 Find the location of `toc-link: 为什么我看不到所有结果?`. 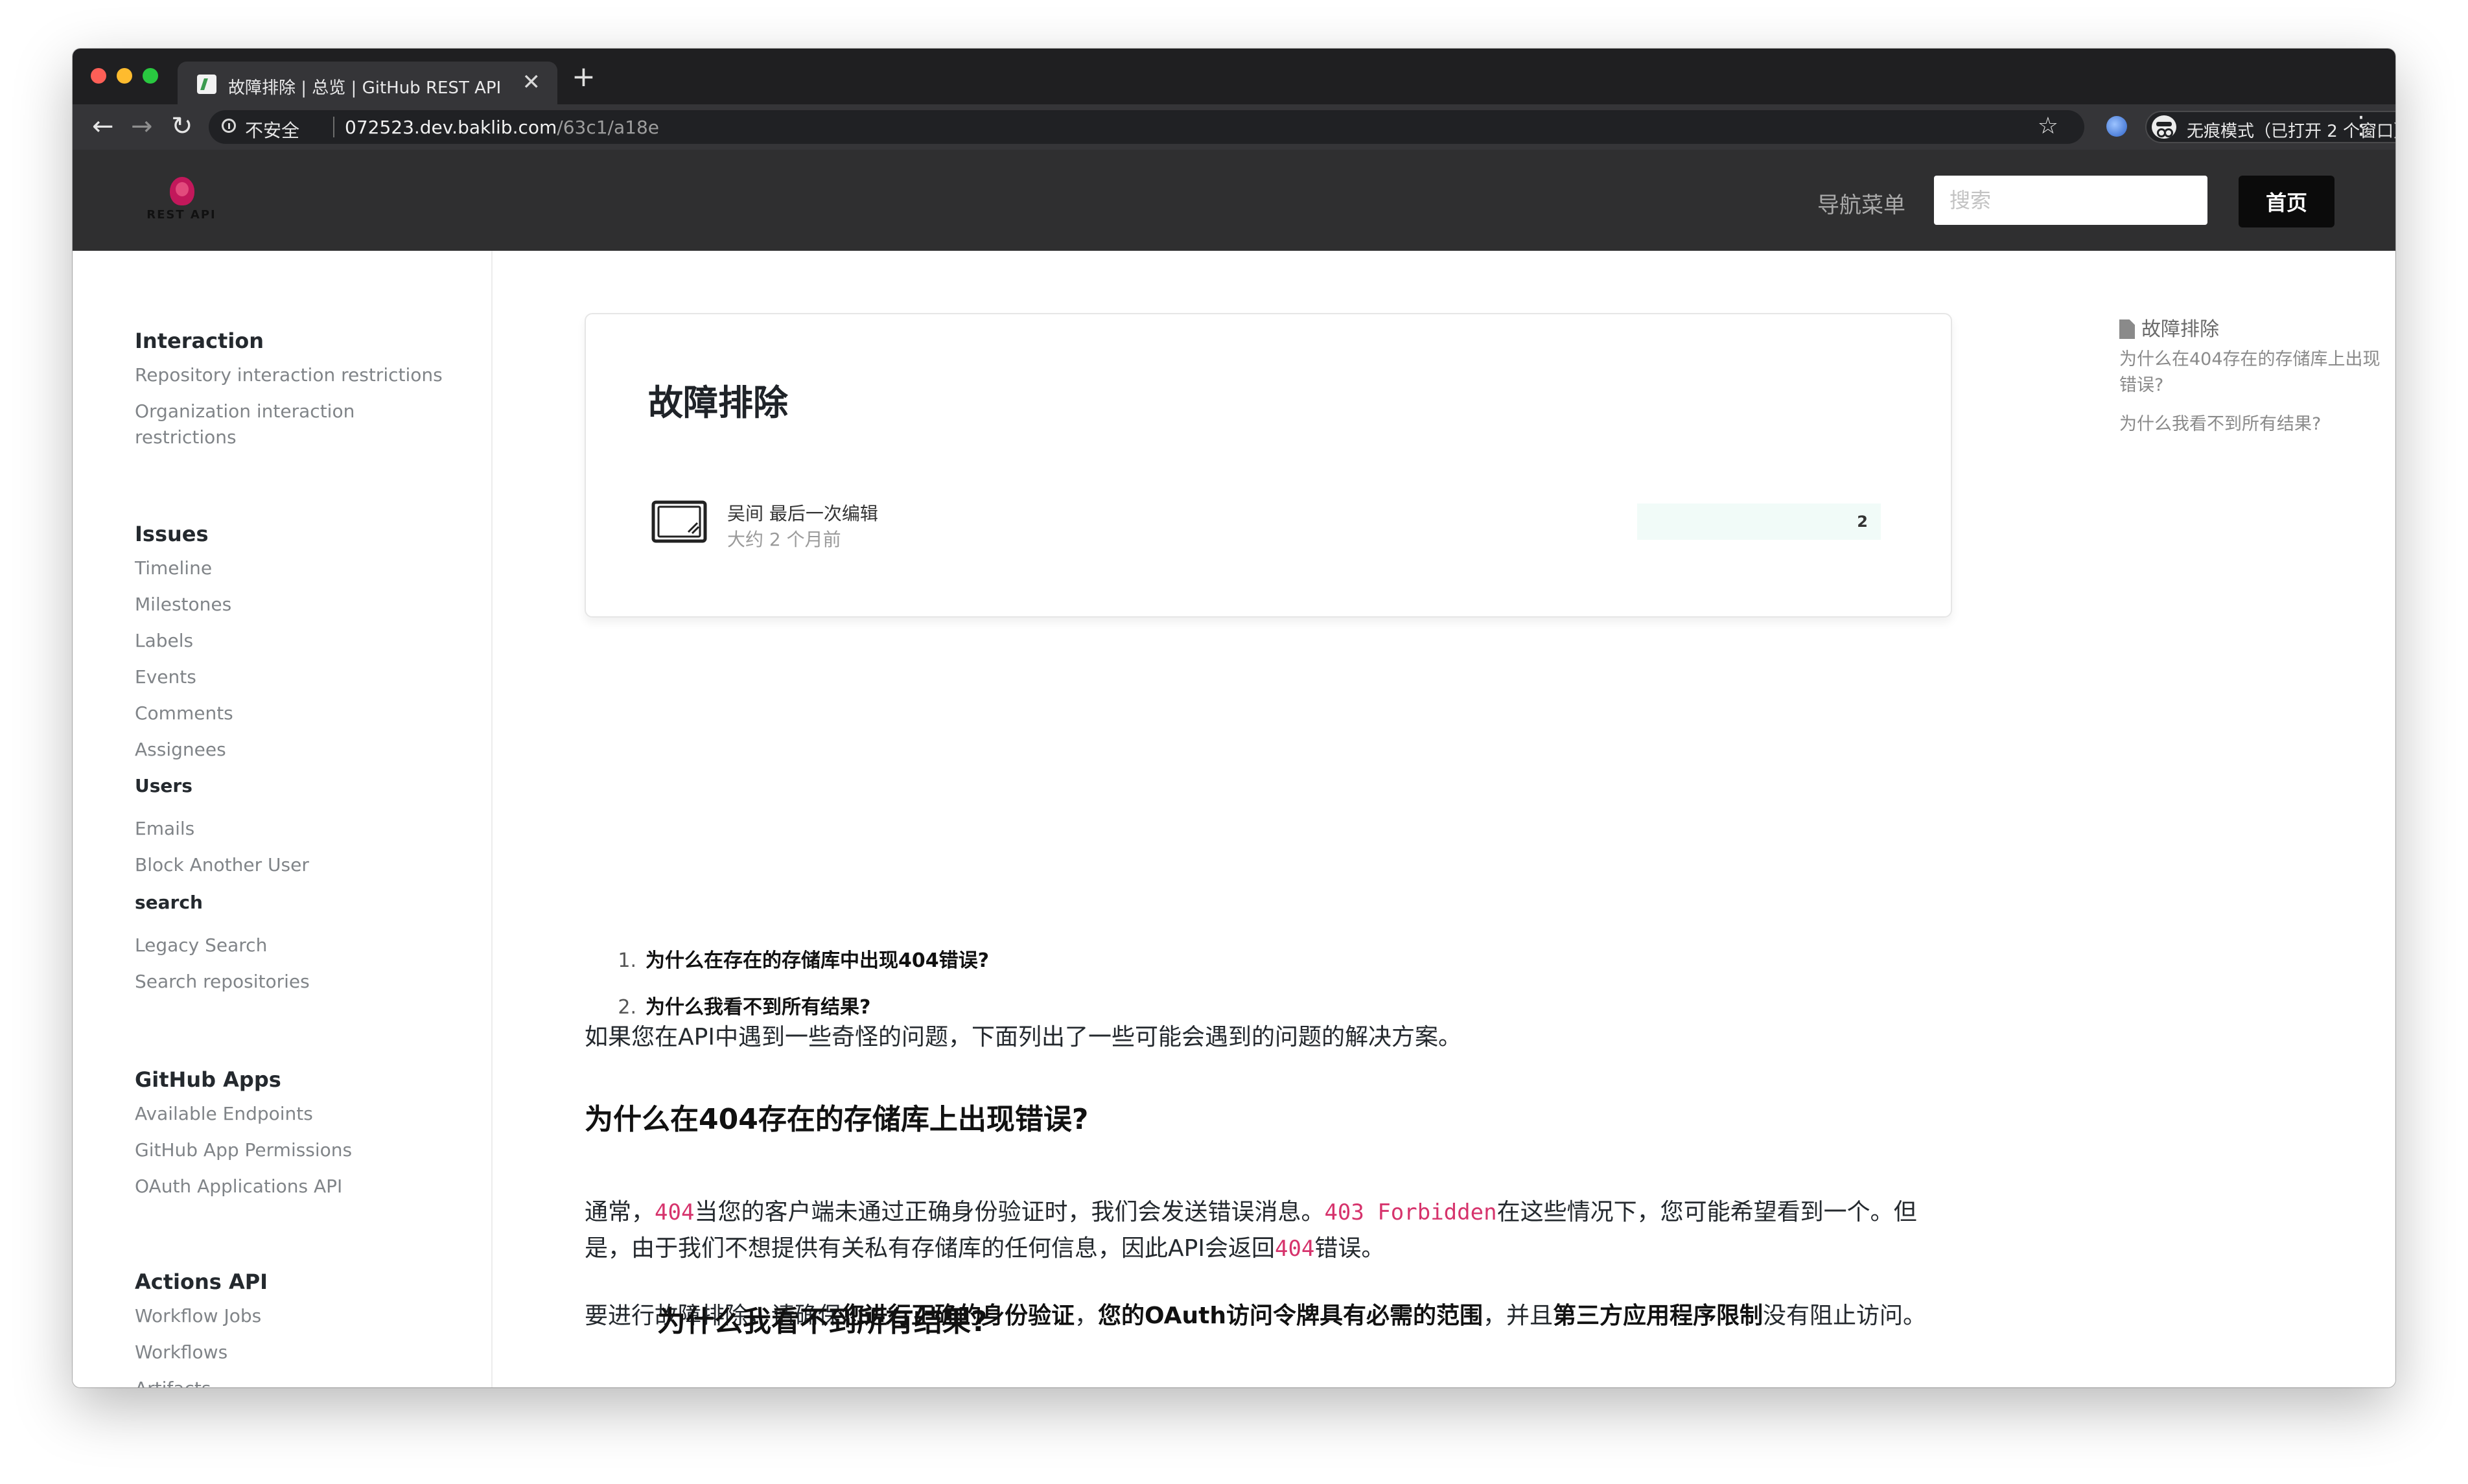

toc-link: 为什么我看不到所有结果? is located at coordinates (758, 1007).